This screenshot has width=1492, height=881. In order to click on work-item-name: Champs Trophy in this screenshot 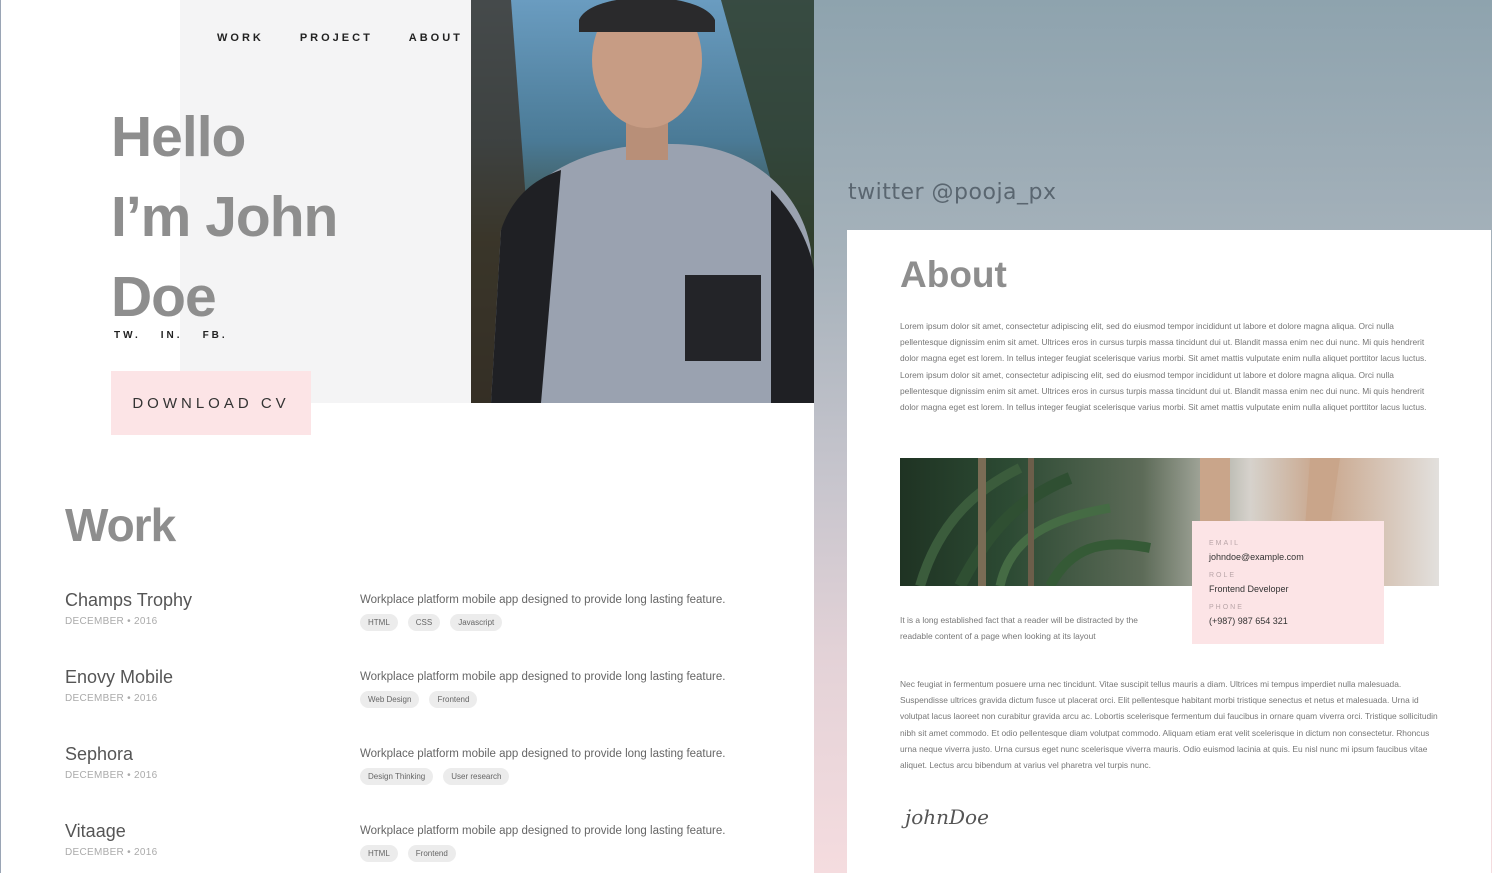, I will do `click(129, 600)`.